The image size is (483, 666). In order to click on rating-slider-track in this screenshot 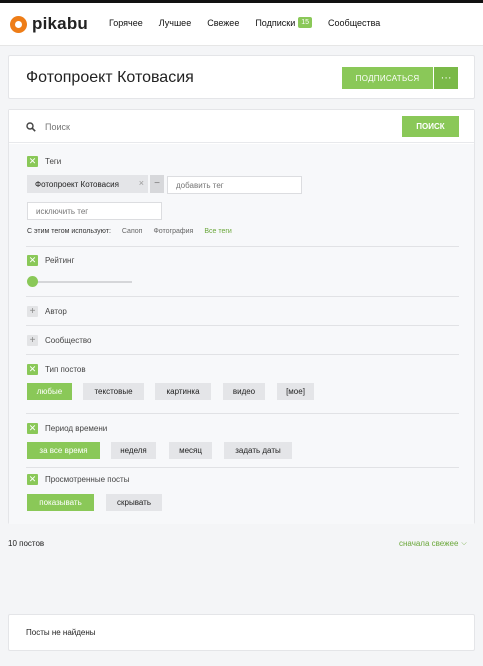, I will do `click(83, 282)`.